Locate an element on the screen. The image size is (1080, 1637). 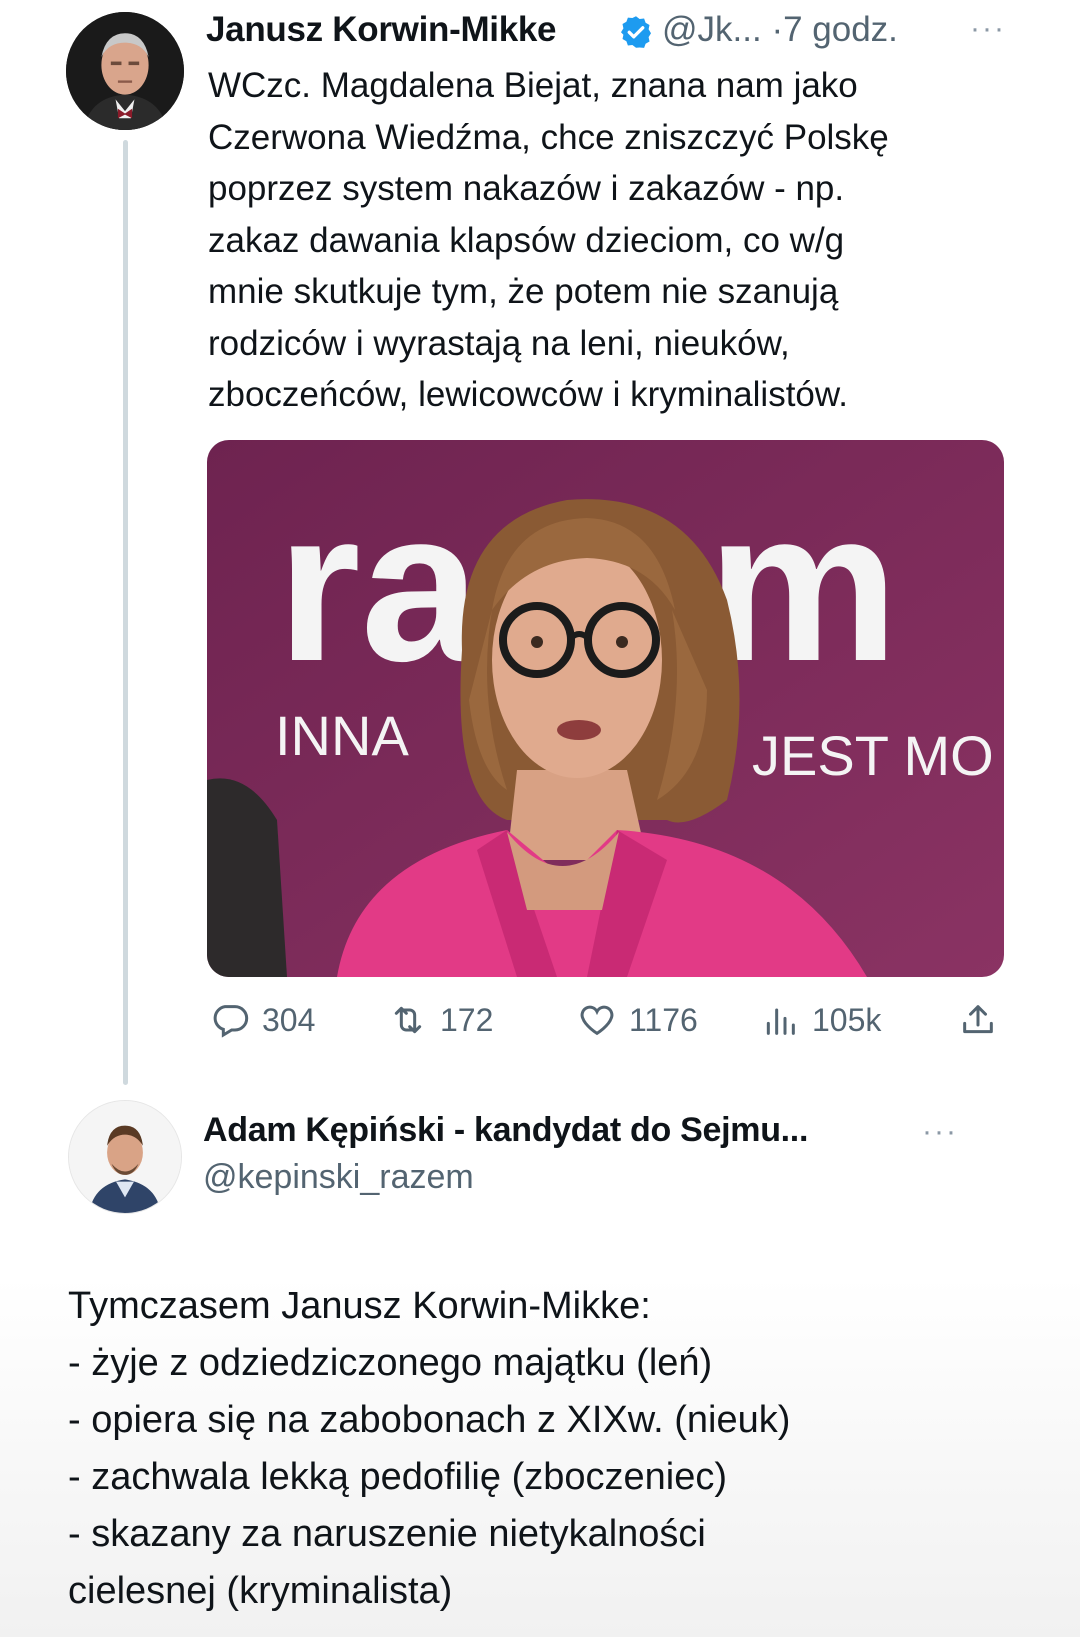
views-button: 105k is located at coordinates (820, 1020).